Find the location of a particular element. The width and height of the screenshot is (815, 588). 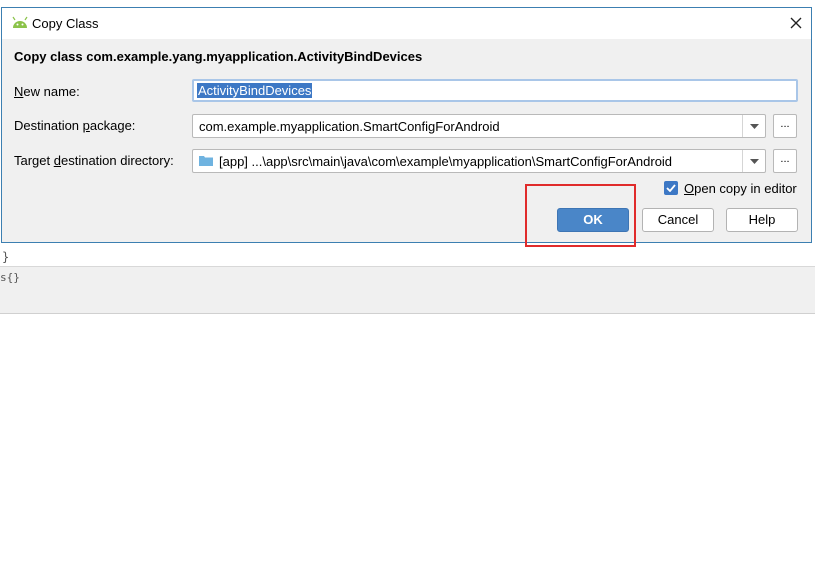

editor-tool-bar is located at coordinates (407, 301).